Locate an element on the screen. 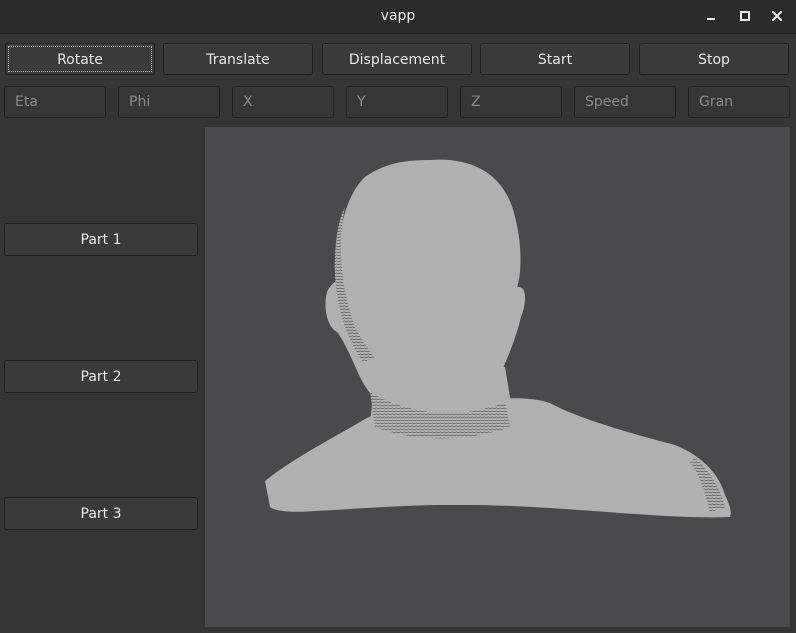  part-2-button: Part 2 is located at coordinates (101, 376).